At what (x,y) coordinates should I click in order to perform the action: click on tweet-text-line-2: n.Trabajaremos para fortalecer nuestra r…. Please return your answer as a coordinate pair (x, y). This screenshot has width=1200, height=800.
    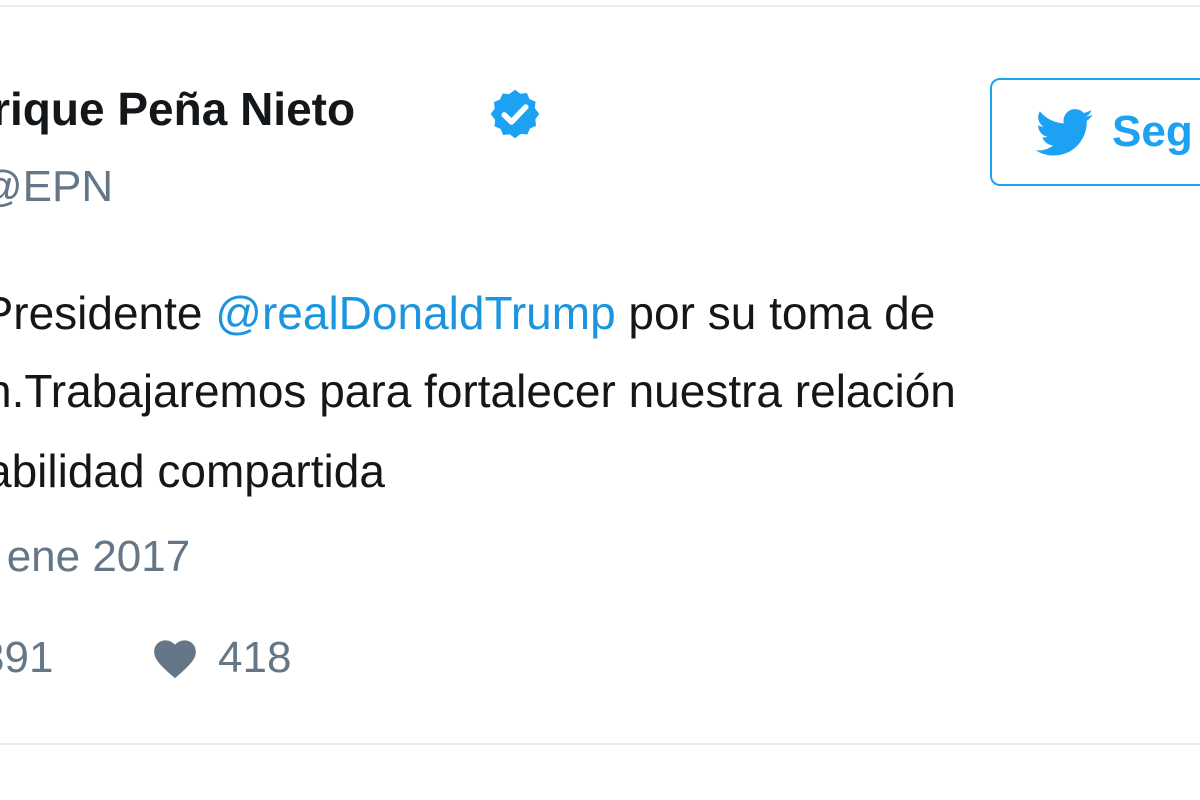
    Looking at the image, I should click on (478, 391).